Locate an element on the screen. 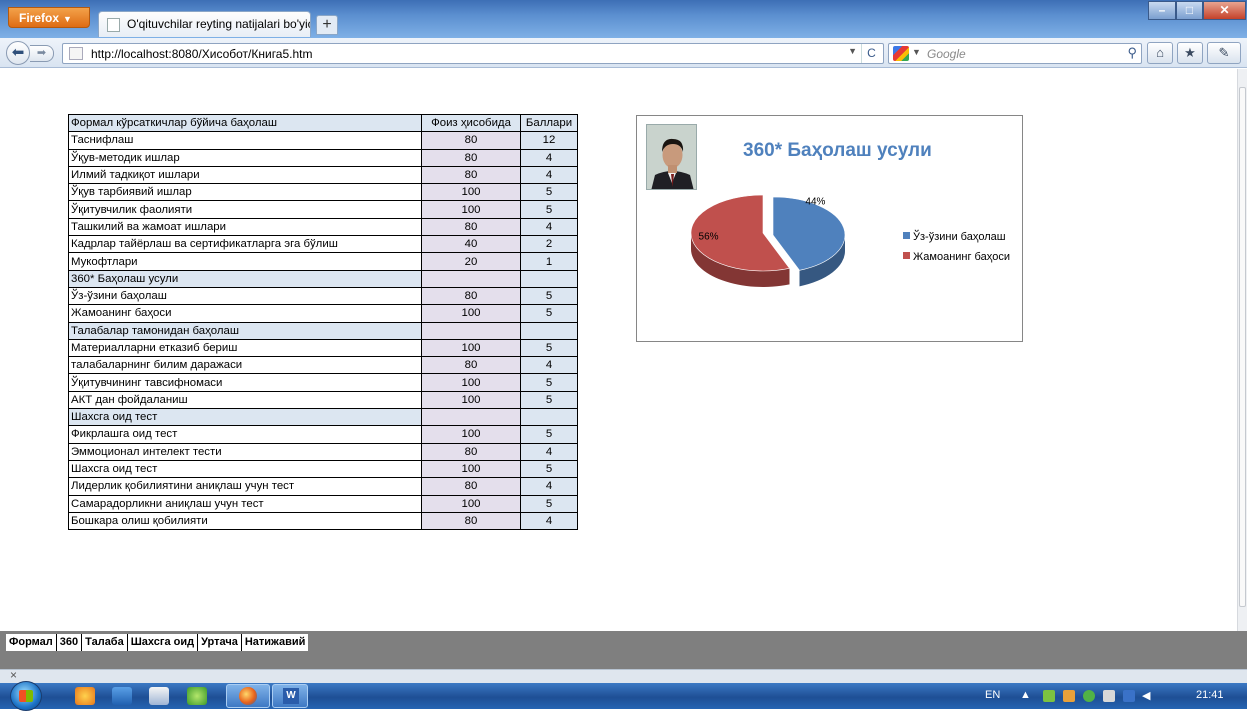  sheet-tab: Шахсга оид is located at coordinates (163, 642).